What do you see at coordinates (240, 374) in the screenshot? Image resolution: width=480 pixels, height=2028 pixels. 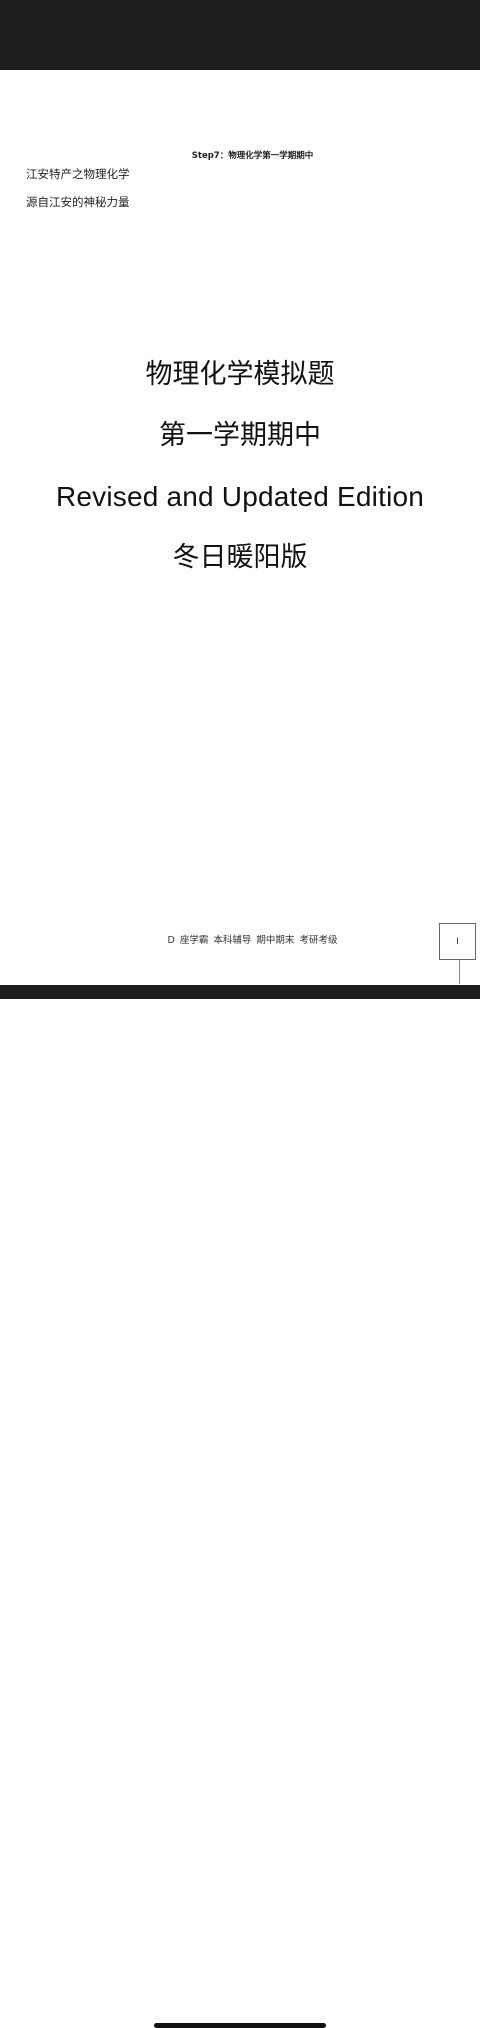 I see `title-line-subject: 物理化学模拟题` at bounding box center [240, 374].